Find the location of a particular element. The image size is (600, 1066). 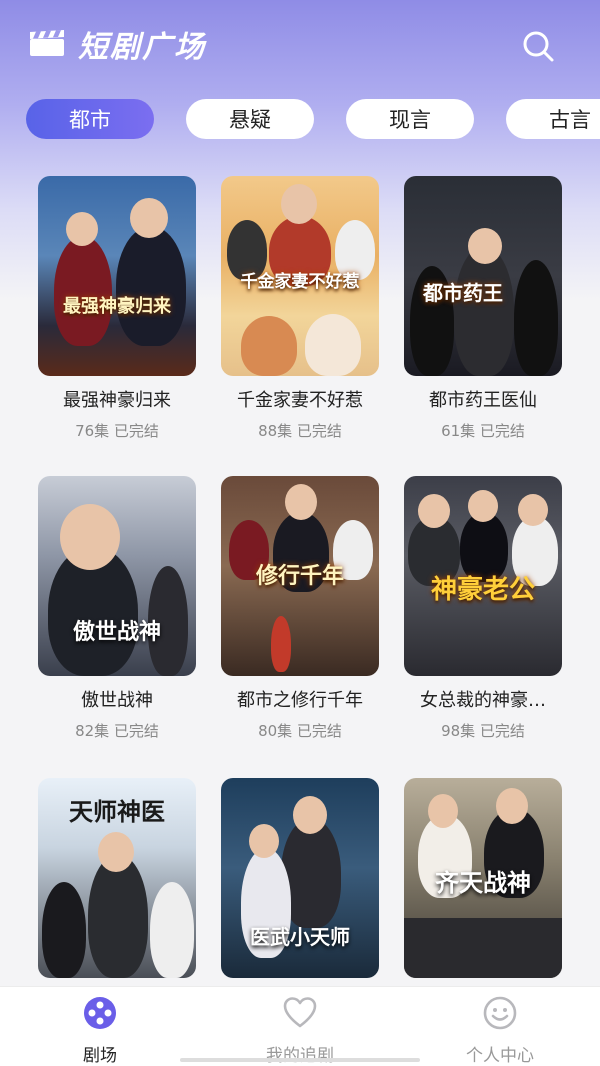

drama-meta: 82集 已完结 is located at coordinates (117, 731).